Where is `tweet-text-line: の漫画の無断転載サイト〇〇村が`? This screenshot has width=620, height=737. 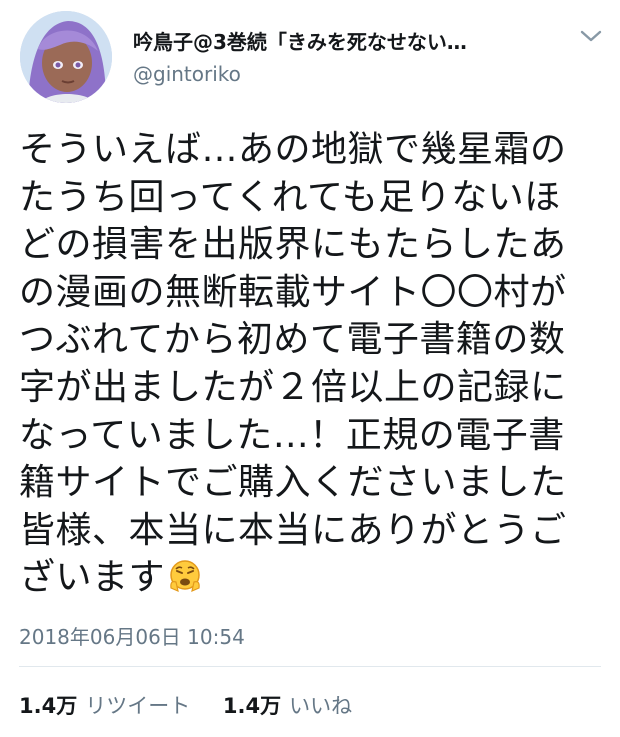
tweet-text-line: の漫画の無断転載サイト〇〇村が is located at coordinates (293, 292).